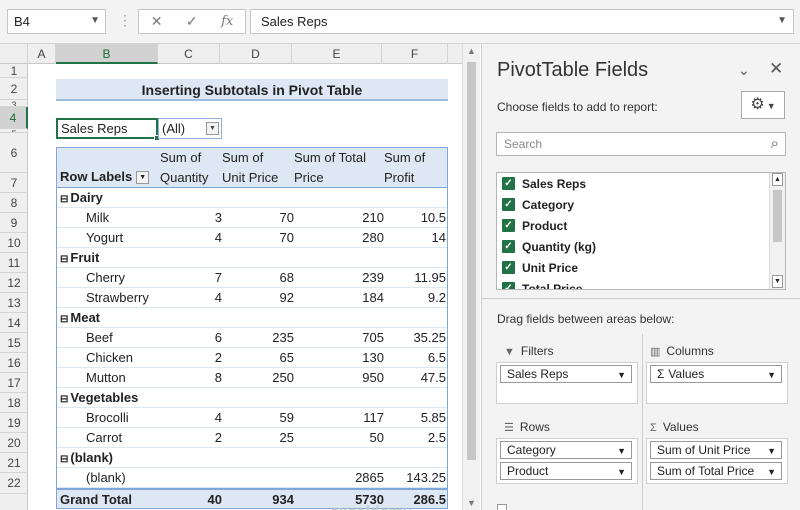 Image resolution: width=800 pixels, height=510 pixels. Describe the element at coordinates (191, 168) in the screenshot. I see `qty-header: Sum of Quantity` at that location.